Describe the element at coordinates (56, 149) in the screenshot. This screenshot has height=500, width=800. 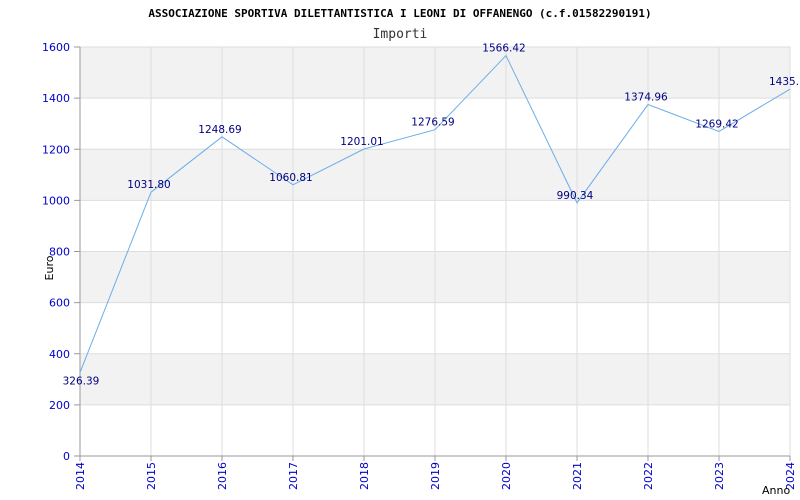
I see `y-tick-label: 1200` at that location.